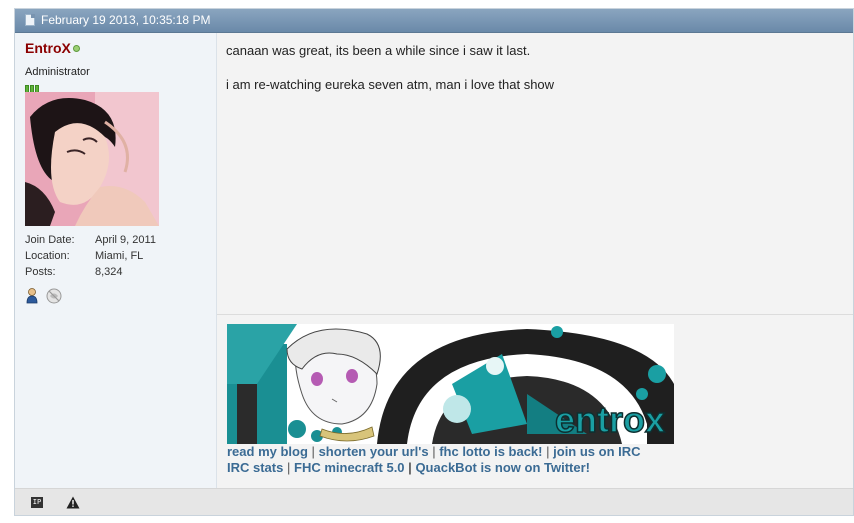  I want to click on post-header: February 19 2013, 10:35:18 PM, so click(434, 21).